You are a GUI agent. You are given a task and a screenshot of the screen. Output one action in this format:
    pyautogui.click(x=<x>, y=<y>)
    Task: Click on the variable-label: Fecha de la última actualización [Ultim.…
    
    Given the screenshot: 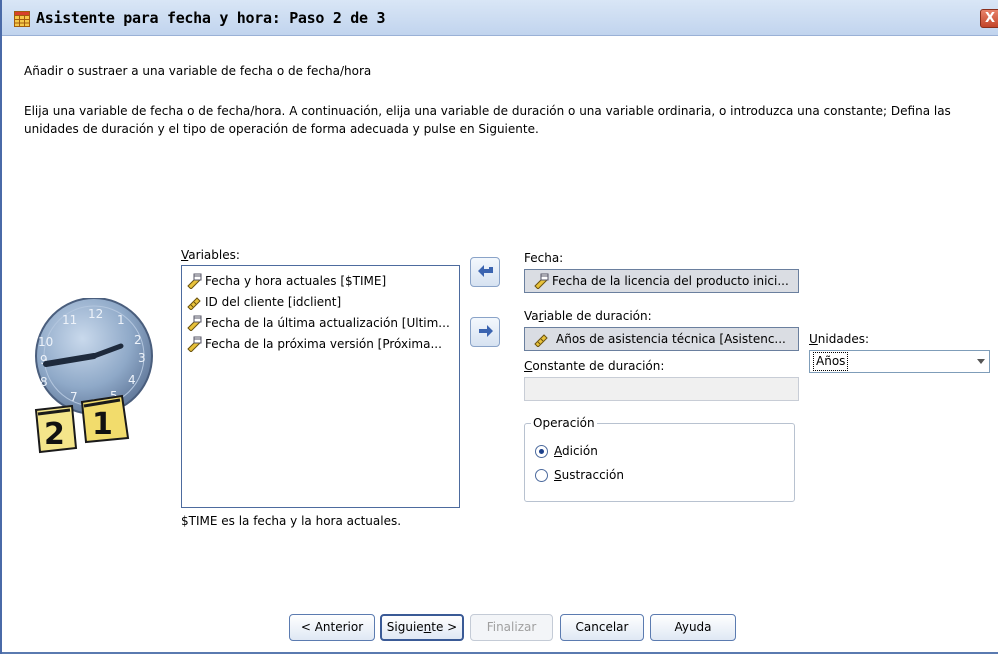 What is the action you would take?
    pyautogui.click(x=327, y=323)
    